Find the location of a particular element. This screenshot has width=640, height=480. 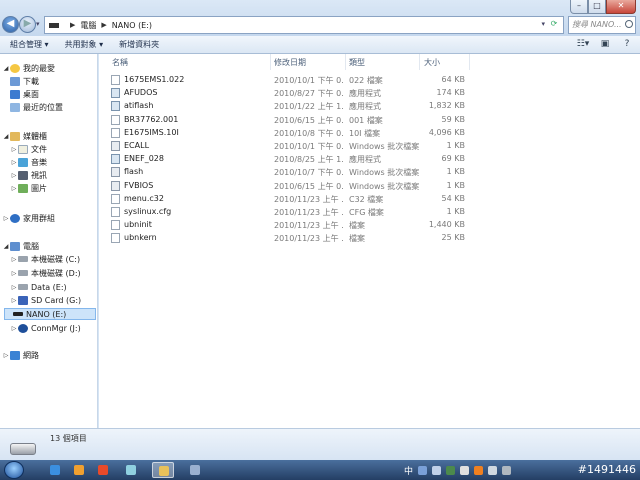

homegroup-icon is located at coordinates (15, 218).